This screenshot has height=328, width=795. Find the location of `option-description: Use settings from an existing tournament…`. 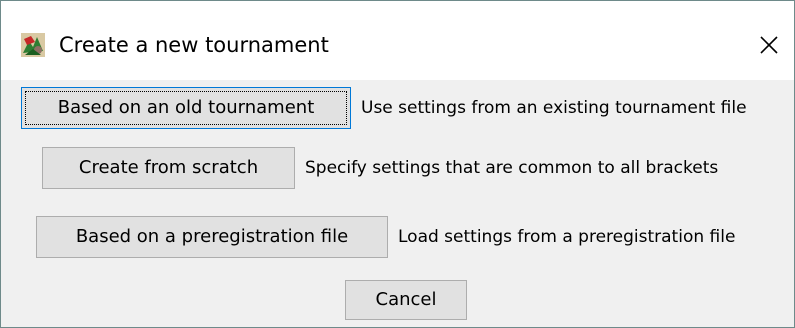

option-description: Use settings from an existing tournament… is located at coordinates (554, 108).